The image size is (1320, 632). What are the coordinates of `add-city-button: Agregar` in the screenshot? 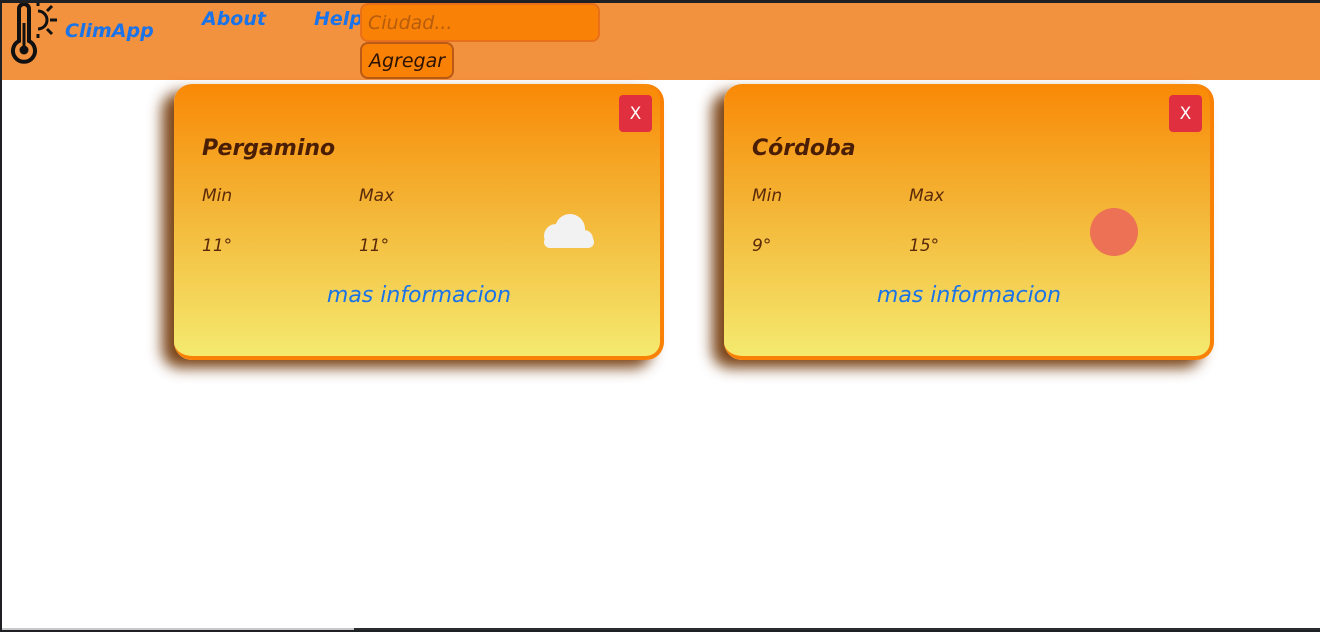 It's located at (407, 60).